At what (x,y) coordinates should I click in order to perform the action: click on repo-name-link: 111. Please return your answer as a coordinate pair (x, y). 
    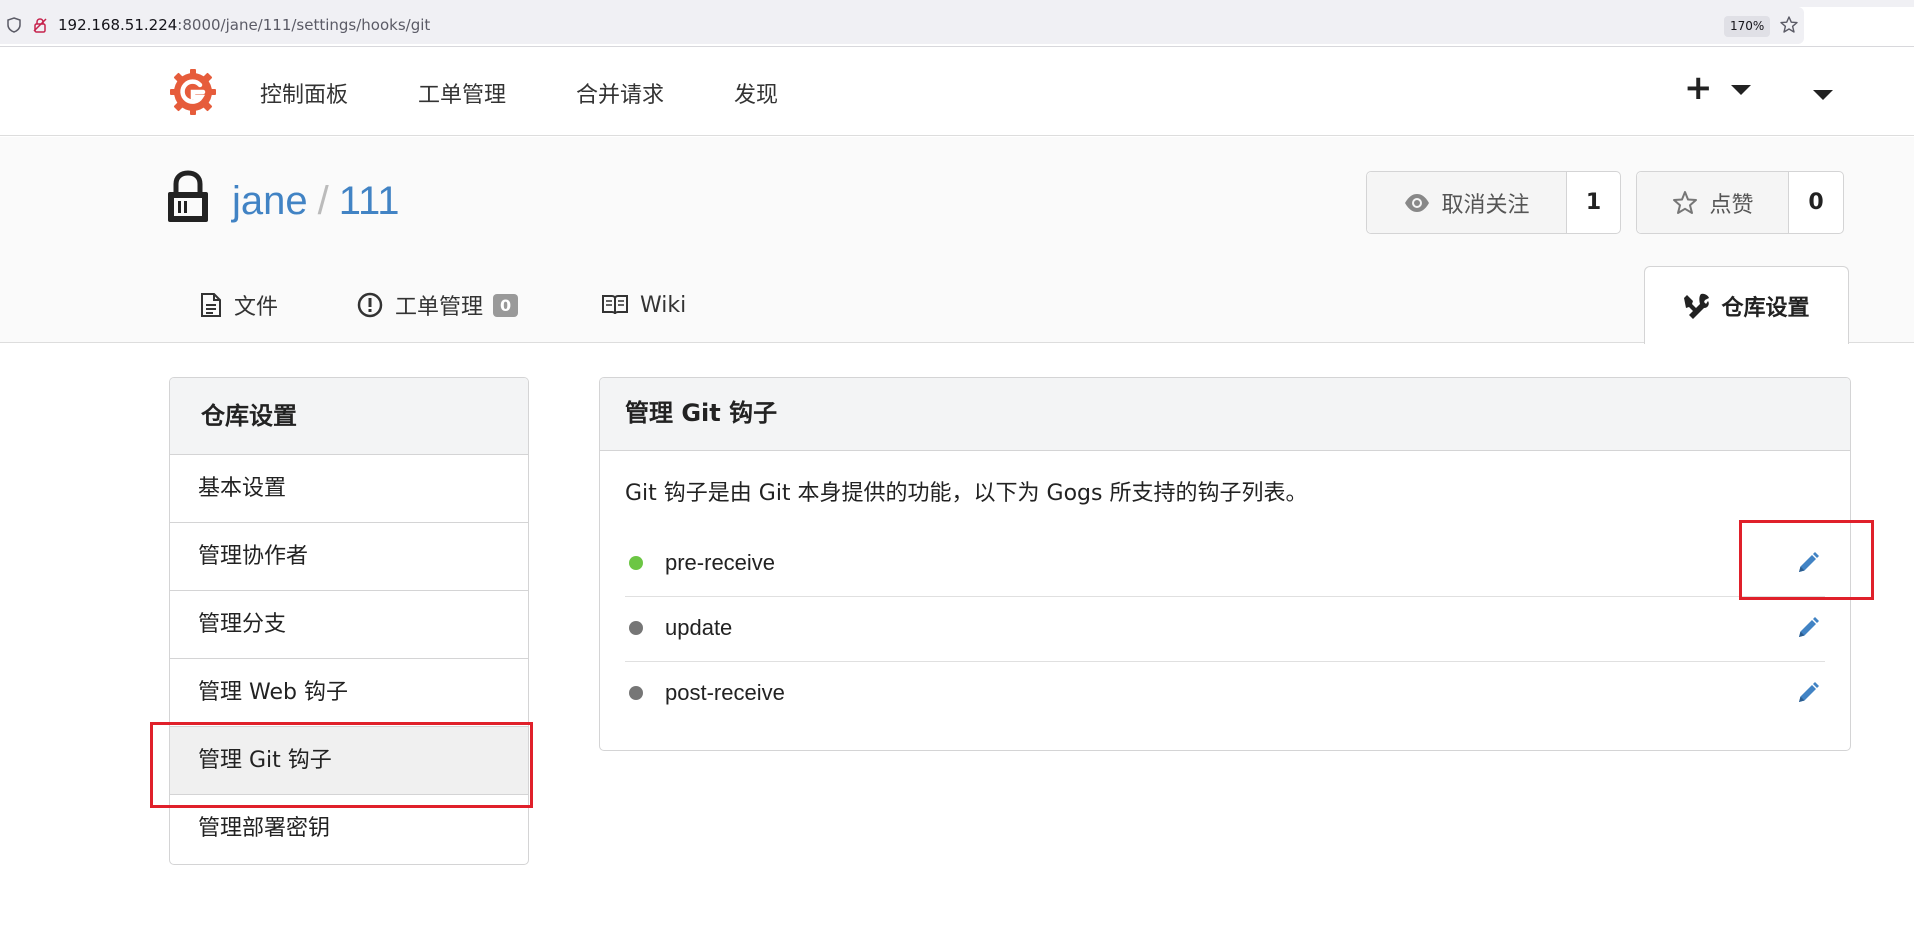
    Looking at the image, I should click on (369, 201).